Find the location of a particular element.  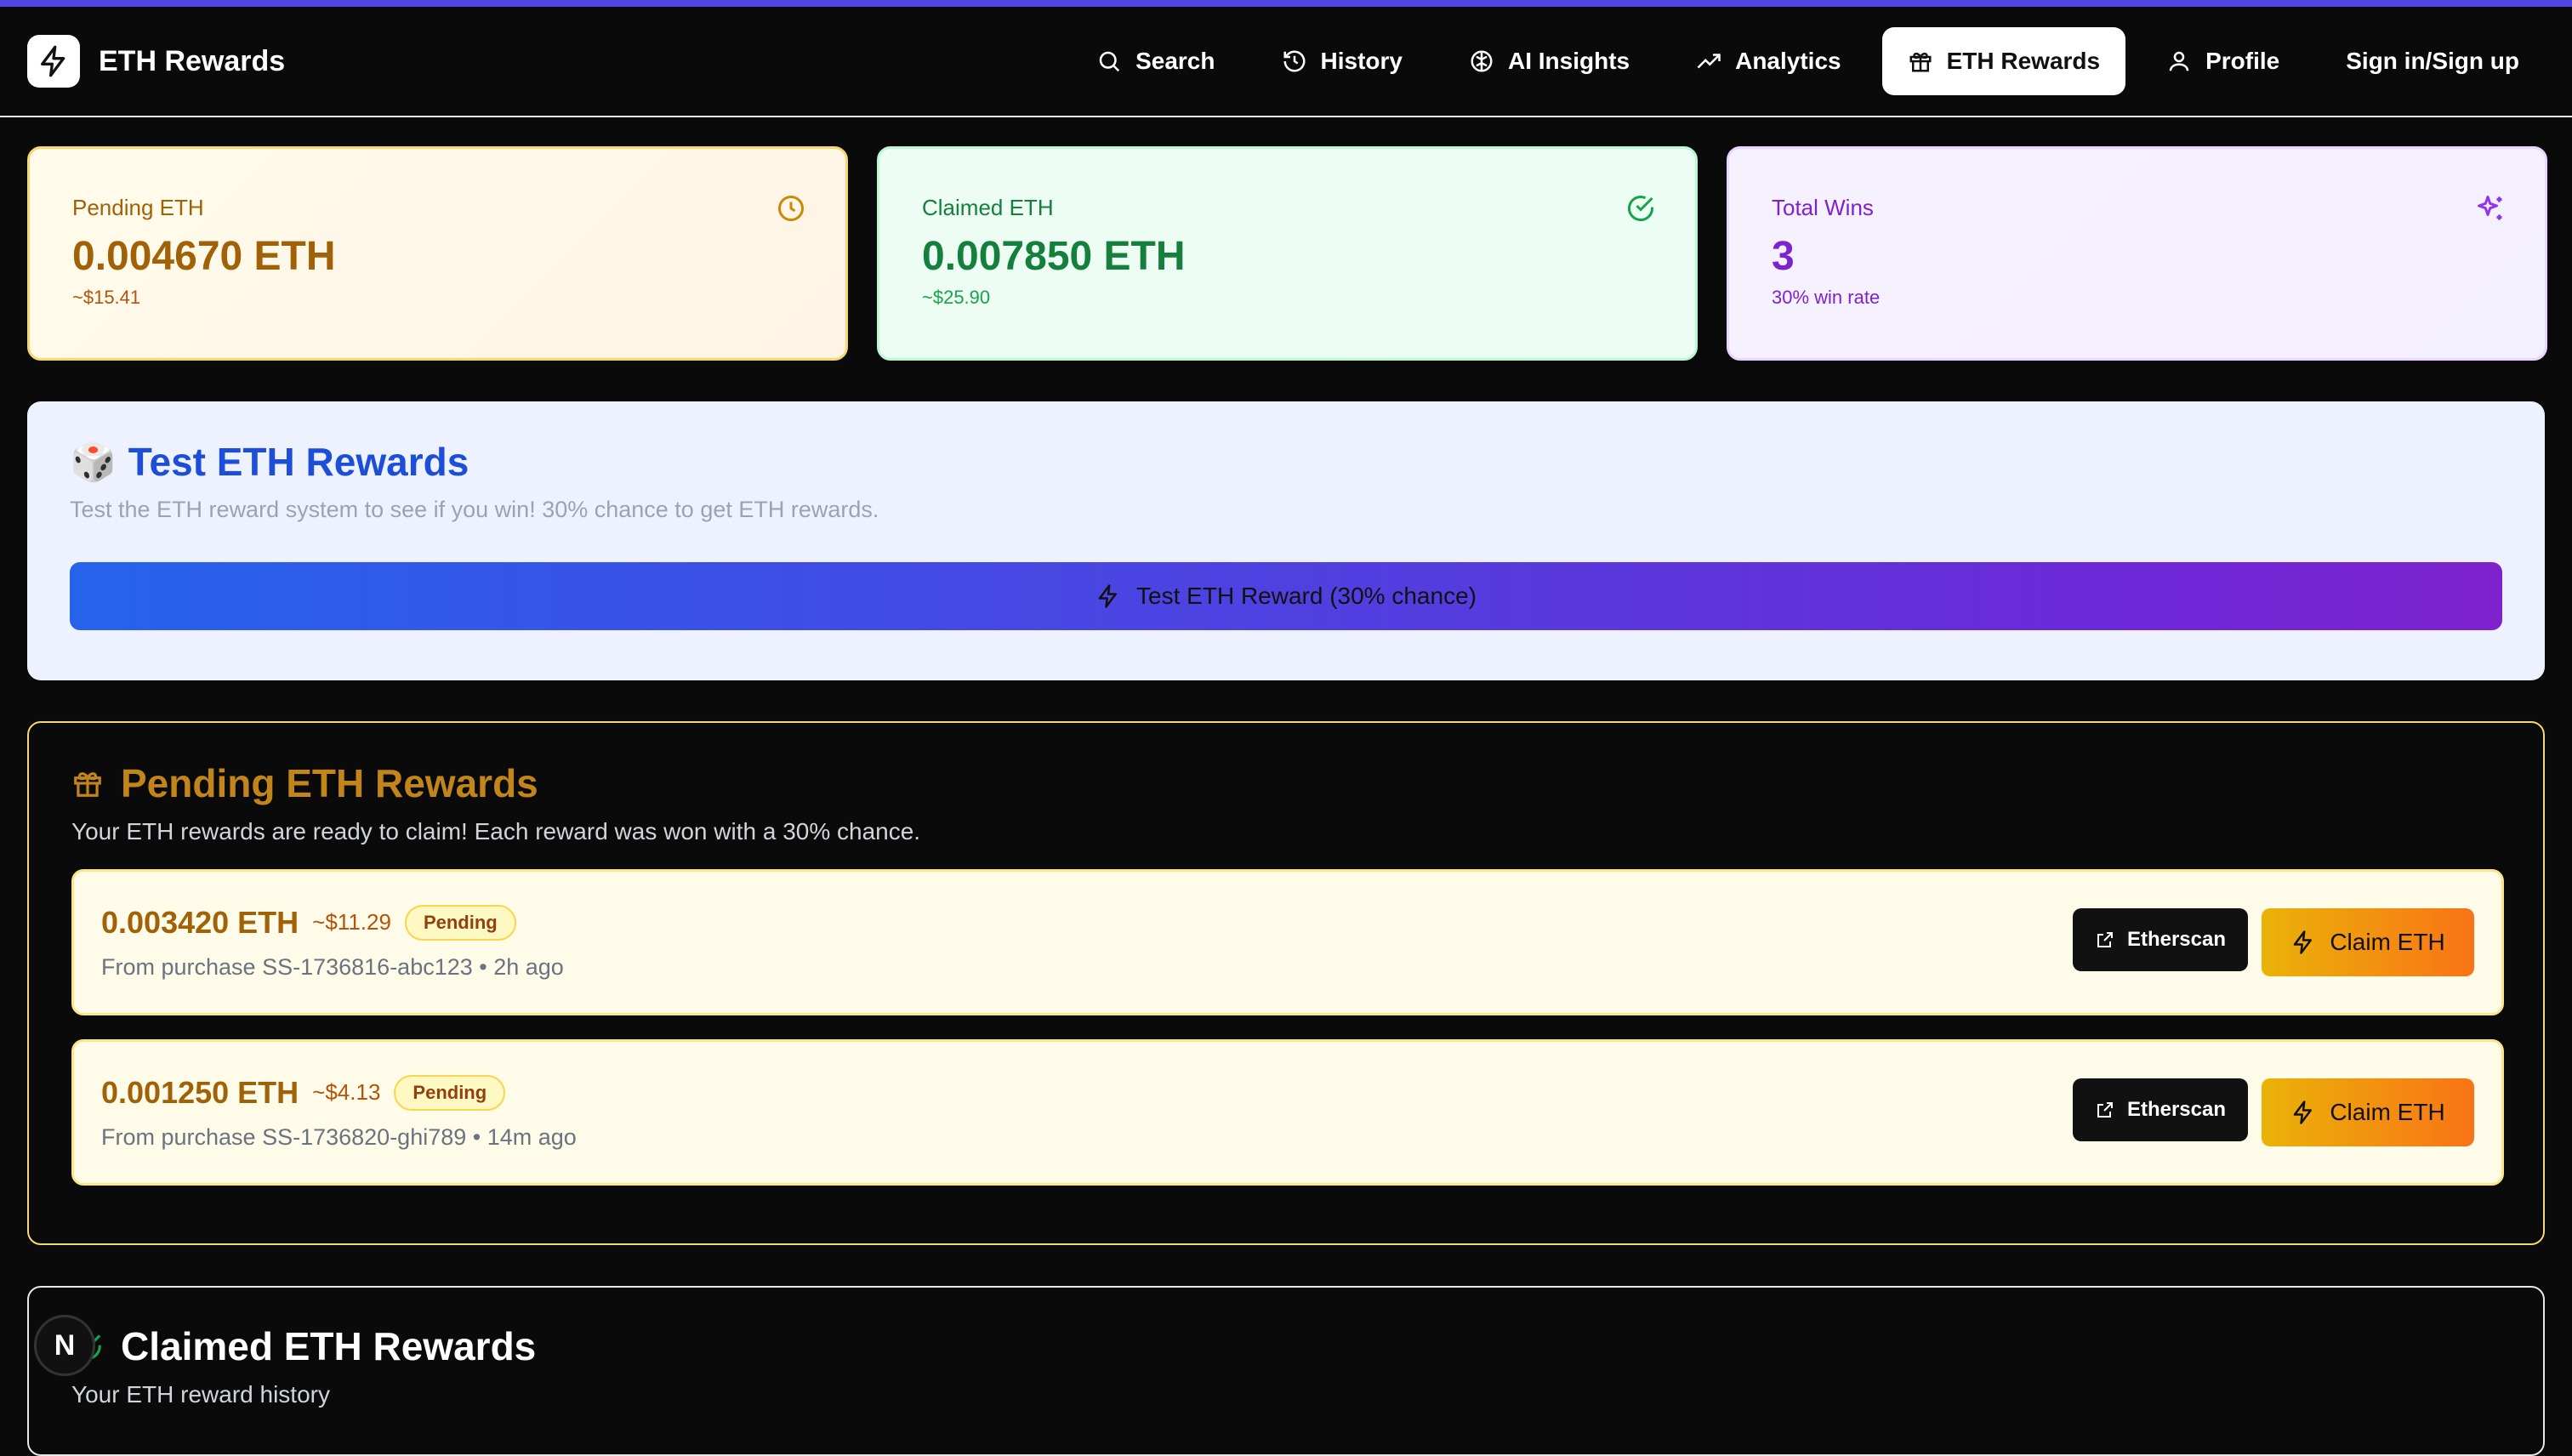

total-wins-card: Total Wins 3 30% win rate is located at coordinates (2137, 253).